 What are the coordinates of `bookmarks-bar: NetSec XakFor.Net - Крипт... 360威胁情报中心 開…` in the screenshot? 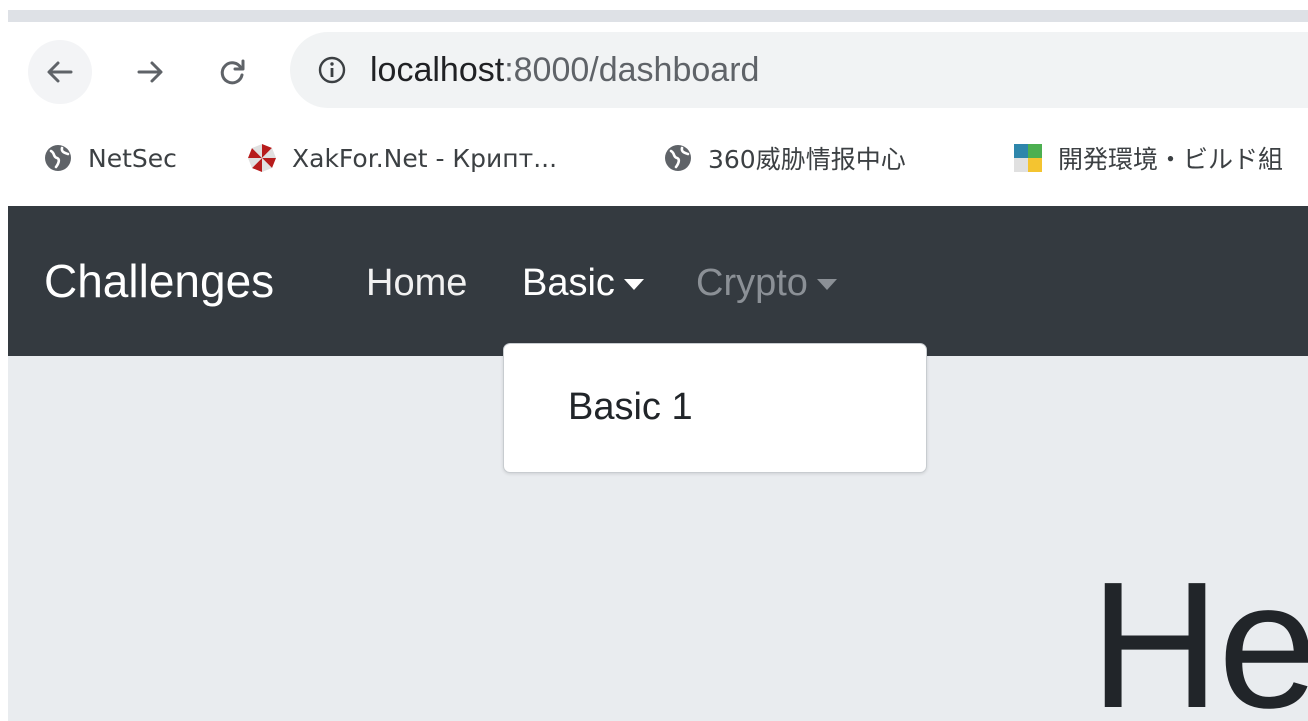 It's located at (658, 158).